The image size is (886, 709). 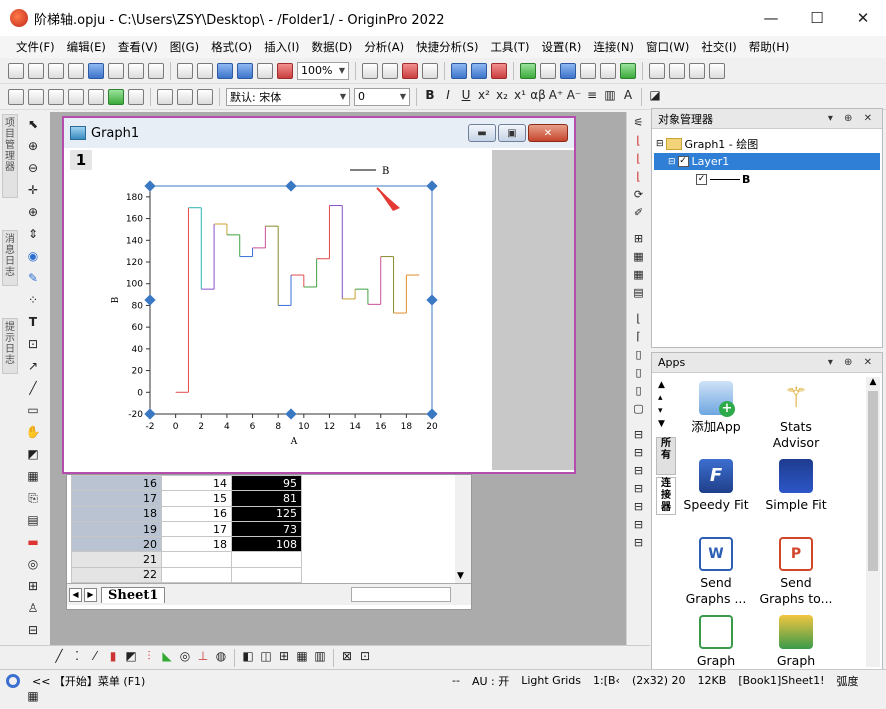 I want to click on apps-tab-all: 所有, so click(x=666, y=456).